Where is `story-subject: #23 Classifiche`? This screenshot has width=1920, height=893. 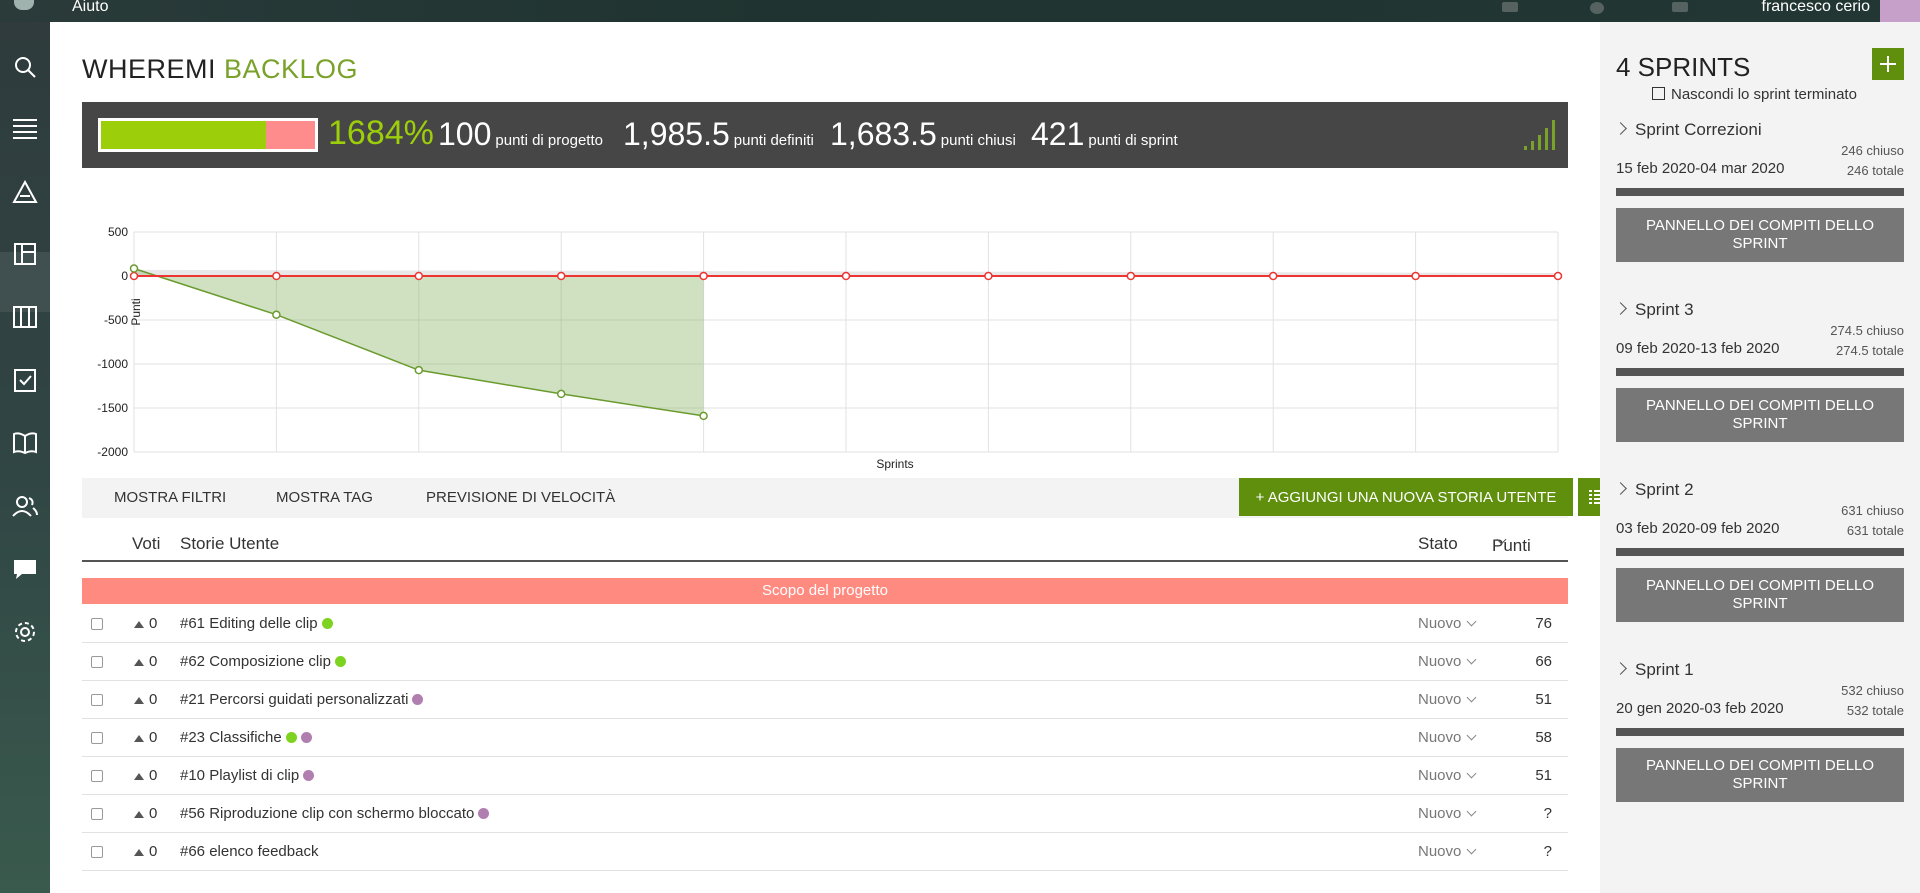
story-subject: #23 Classifiche is located at coordinates (246, 737).